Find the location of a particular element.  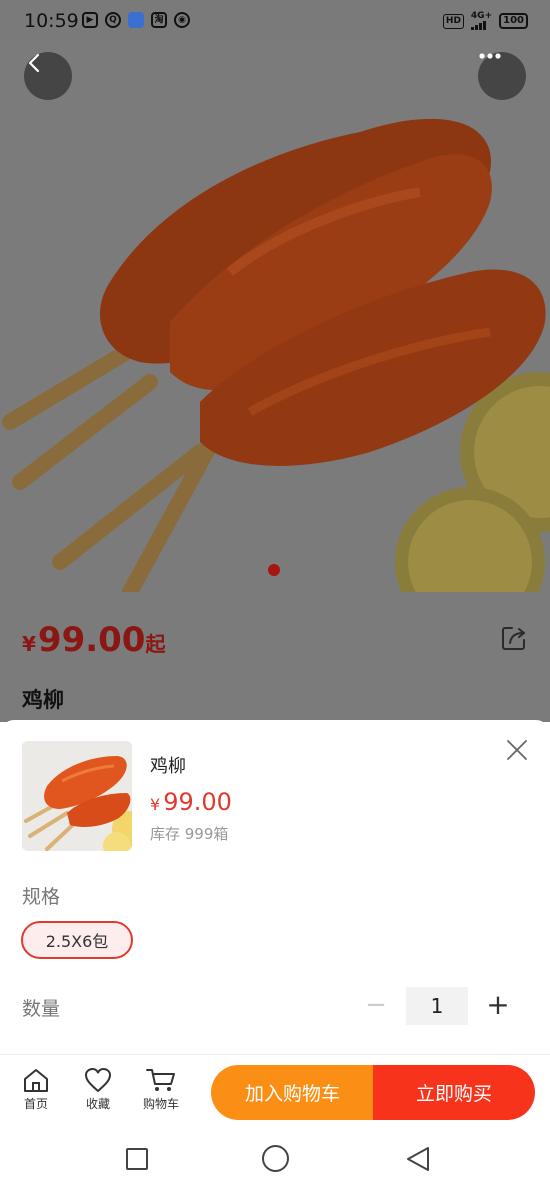

home-icon is located at coordinates (36, 1080).